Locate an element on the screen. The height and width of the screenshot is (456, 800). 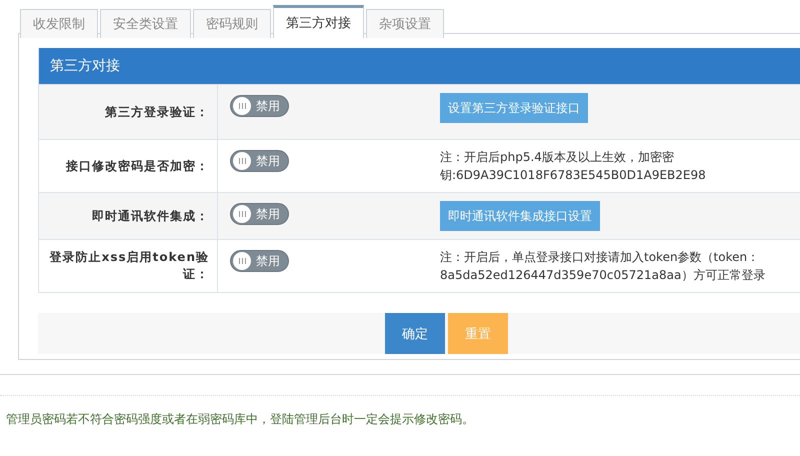
note-text: 注：开启后php5.4版本及以上生效，加密密钥:6D9A39C1018F6783E545B0D1A9EB2E98 is located at coordinates (573, 166).